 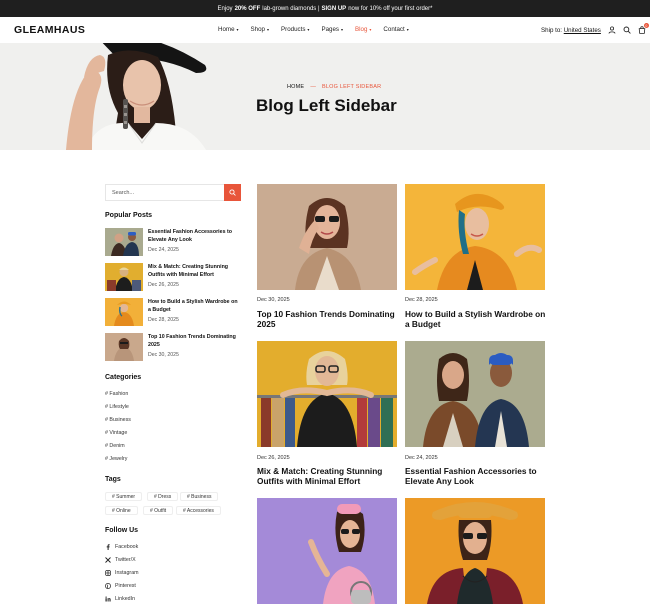 I want to click on categories-heading: Categories, so click(x=123, y=377).